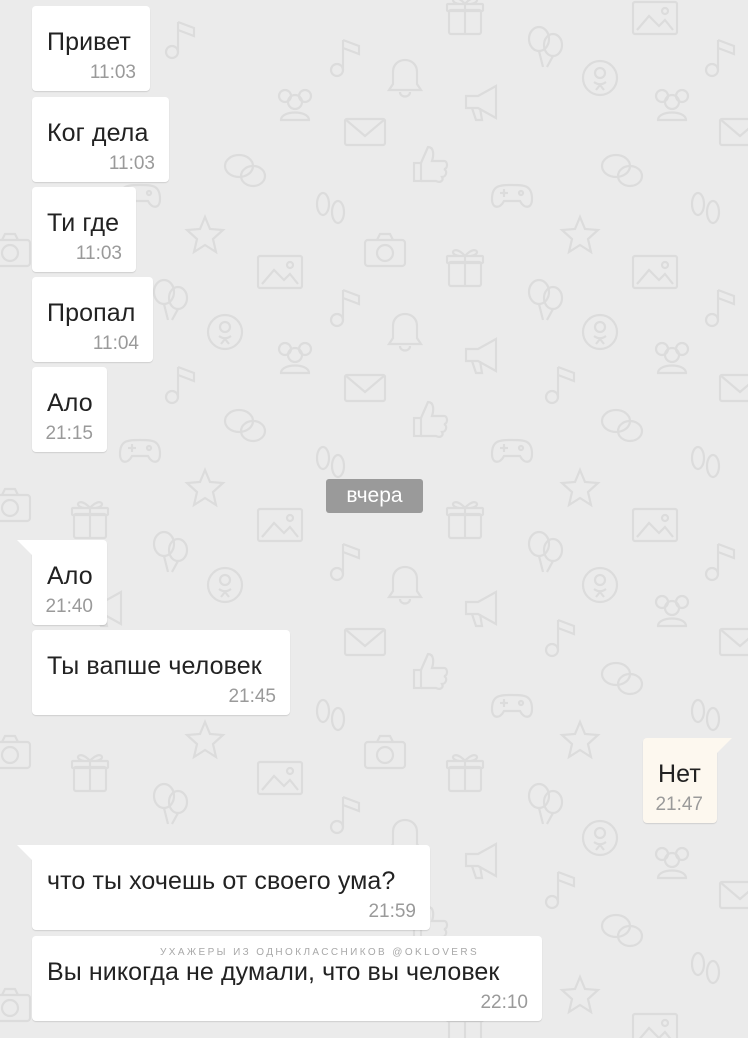 The image size is (748, 1038). I want to click on message-text: Ти где, so click(83, 223).